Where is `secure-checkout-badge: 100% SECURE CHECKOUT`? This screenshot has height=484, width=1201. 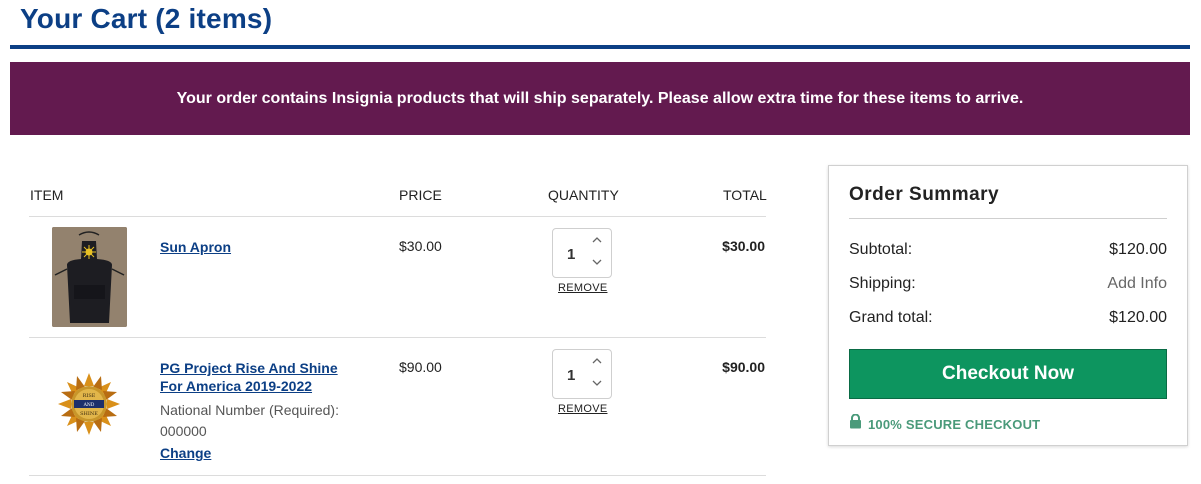
secure-checkout-badge: 100% SECURE CHECKOUT is located at coordinates (945, 423).